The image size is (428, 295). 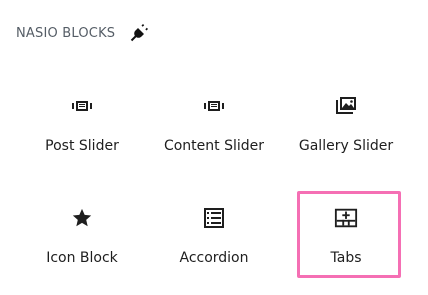 I want to click on plug-icon, so click(x=139, y=33).